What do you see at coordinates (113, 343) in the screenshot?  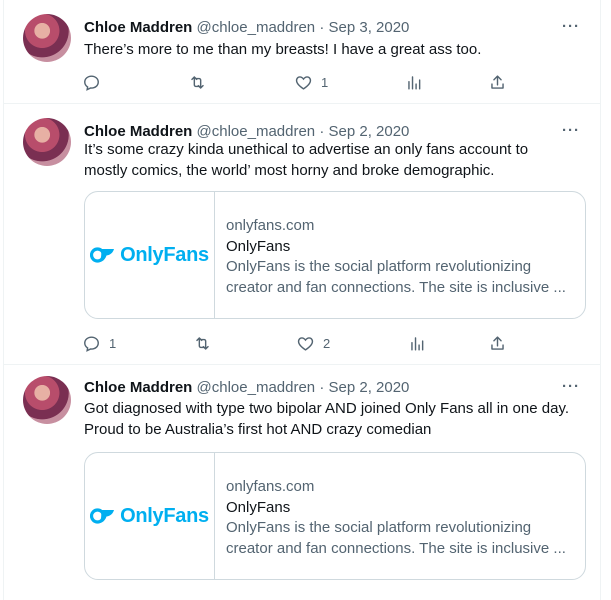 I see `reply-count: 1` at bounding box center [113, 343].